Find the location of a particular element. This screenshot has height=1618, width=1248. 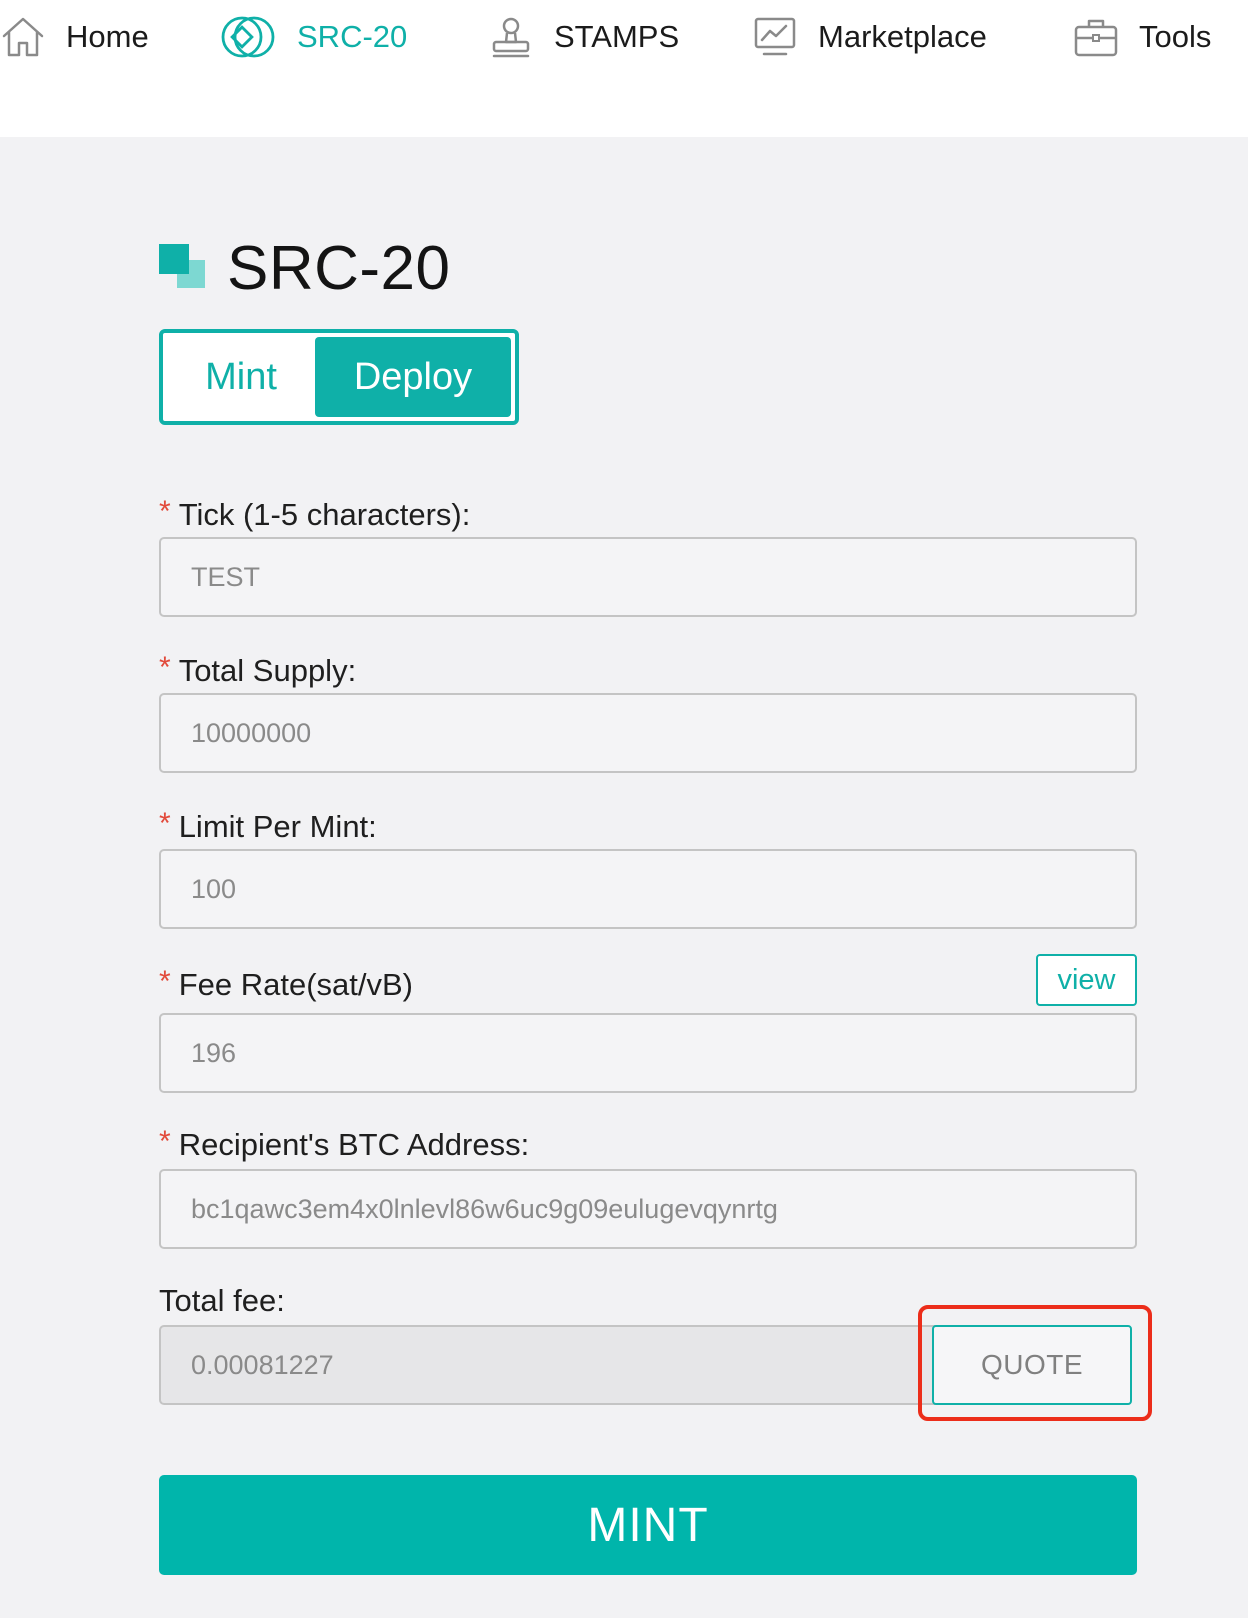

recipient-address-label-text: Recipient's BTC Address: is located at coordinates (354, 1144).